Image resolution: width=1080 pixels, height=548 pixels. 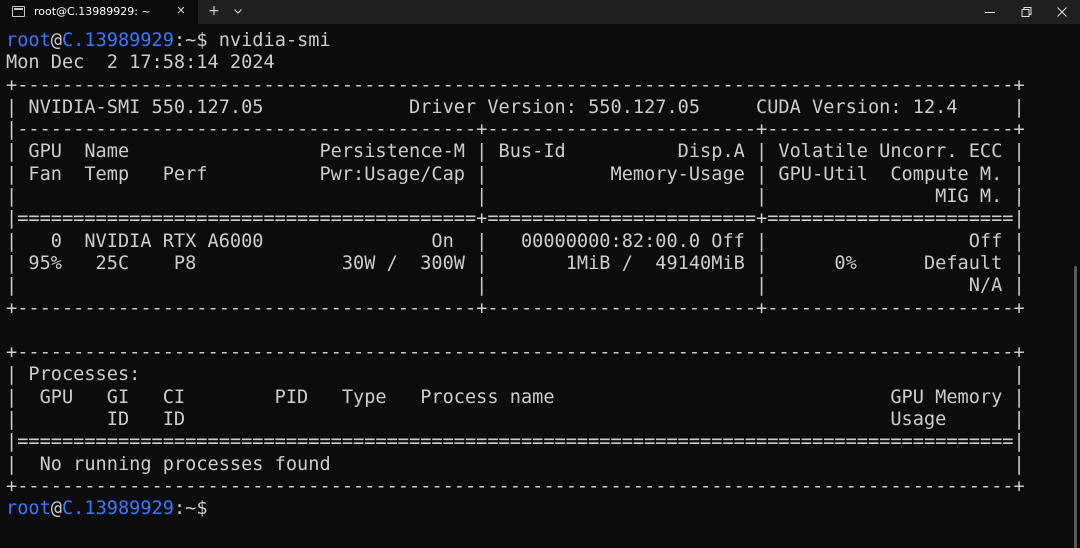 I want to click on chevron-down-icon, so click(x=238, y=11).